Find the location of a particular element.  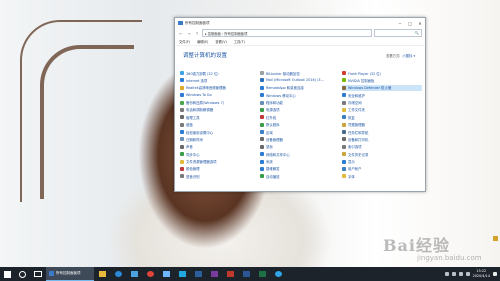

control-panel-item: Realtek高清晰音频管理器 is located at coordinates (220, 88).